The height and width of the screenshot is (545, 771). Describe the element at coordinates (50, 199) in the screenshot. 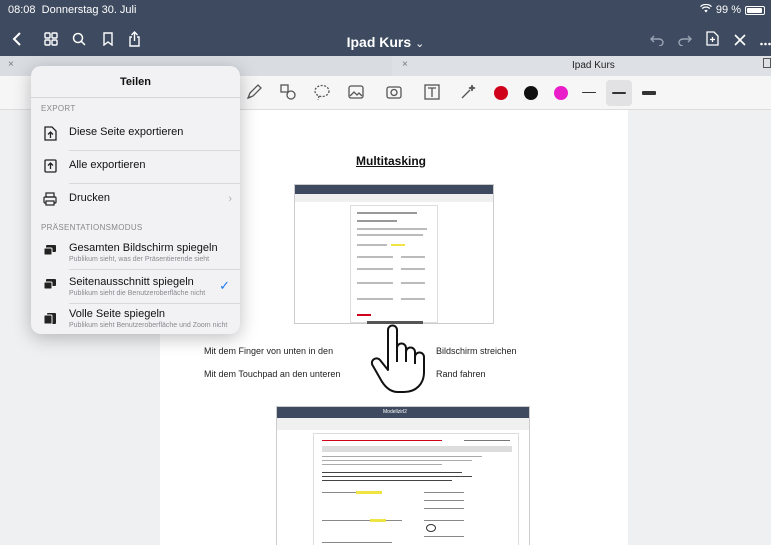

I see `printer-icon` at that location.